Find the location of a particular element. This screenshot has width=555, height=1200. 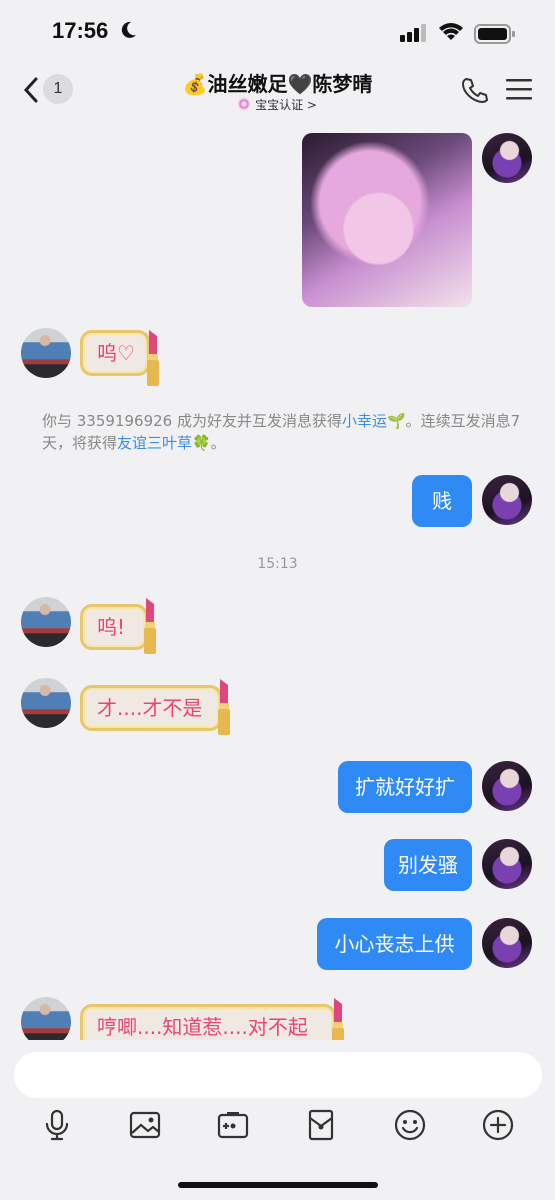

verification-label: 宝宝认证 > is located at coordinates (286, 105).